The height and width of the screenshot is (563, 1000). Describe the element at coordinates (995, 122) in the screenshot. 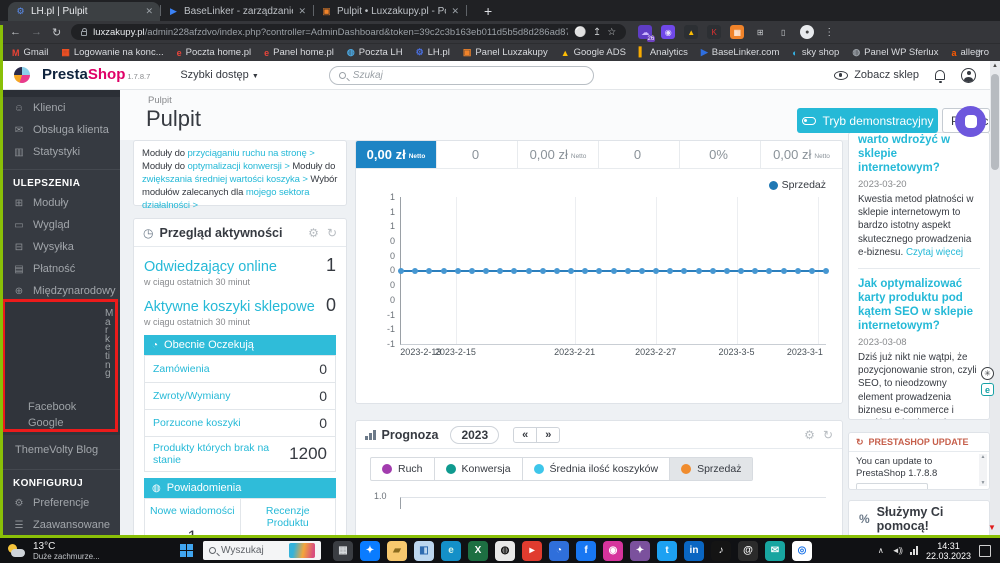

I see `scrollbar-thumb` at that location.